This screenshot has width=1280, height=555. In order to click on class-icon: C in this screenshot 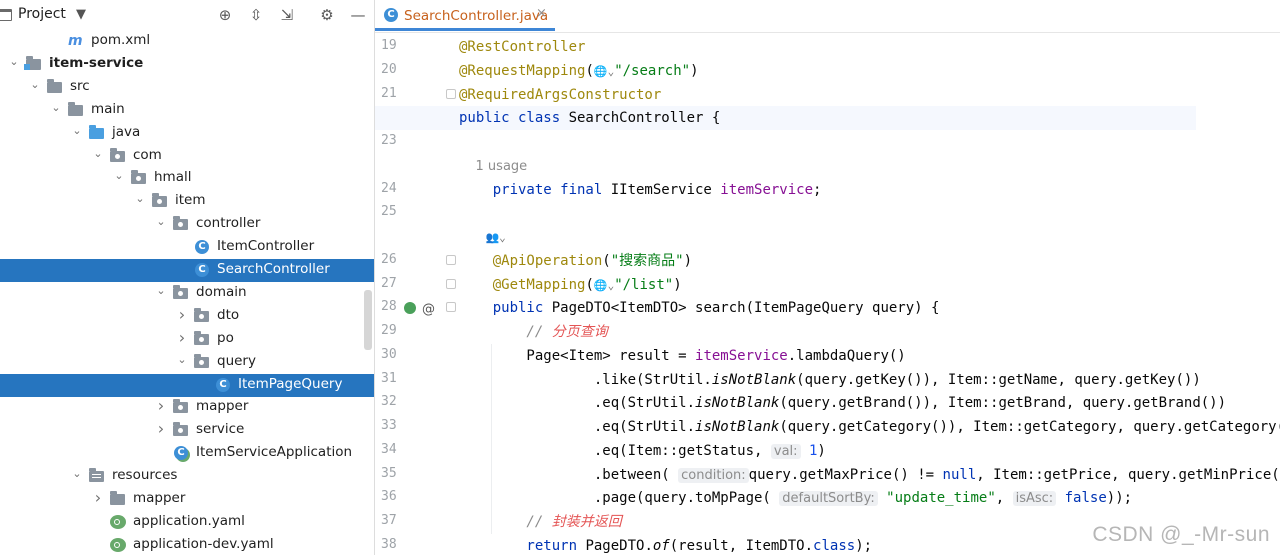, I will do `click(390, 15)`.